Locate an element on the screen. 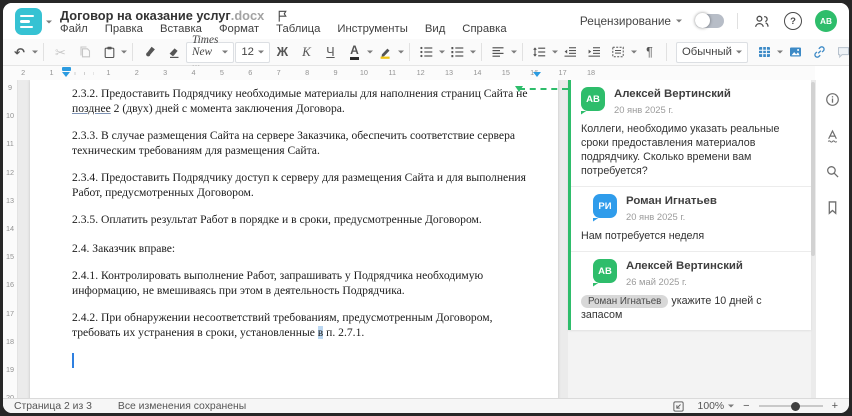  paste-caret-icon is located at coordinates (124, 53).